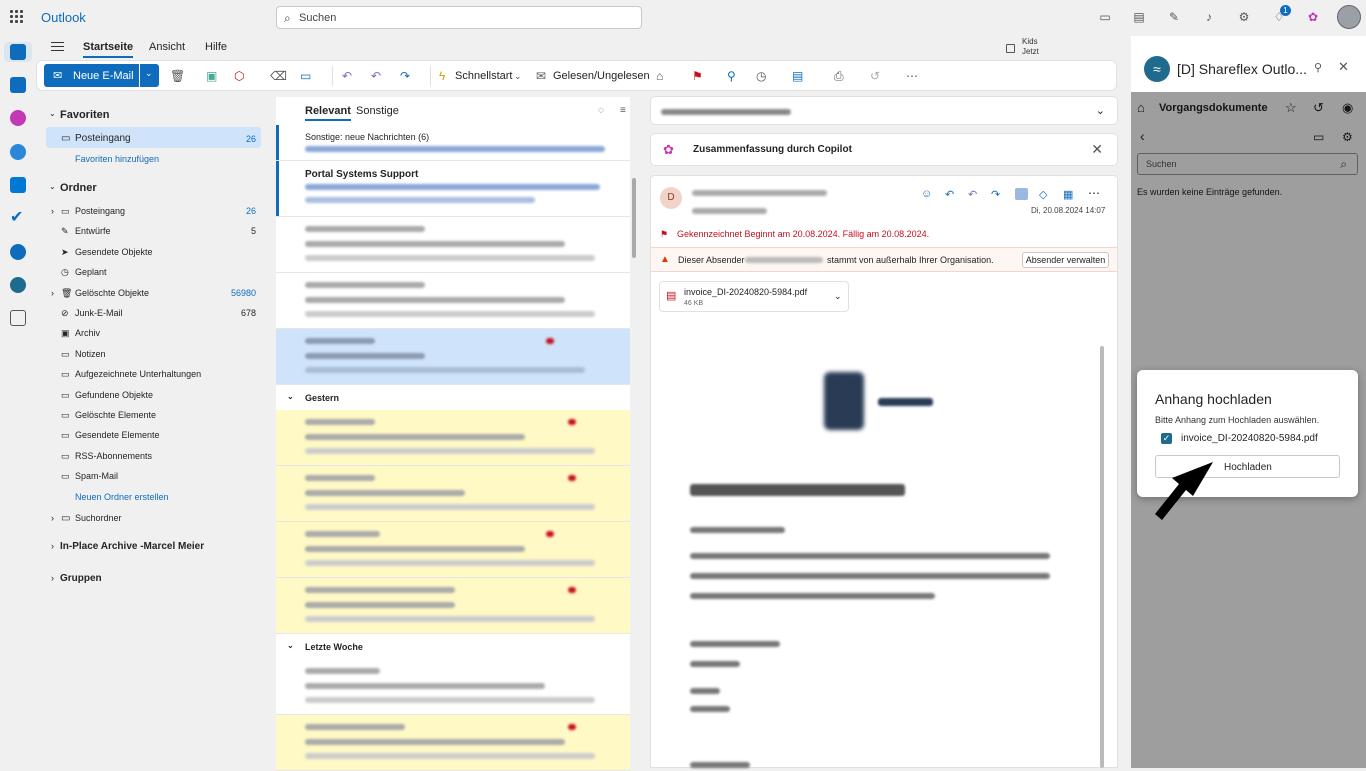 This screenshot has width=1366, height=771. I want to click on delete-icon: 🗑, so click(177, 76).